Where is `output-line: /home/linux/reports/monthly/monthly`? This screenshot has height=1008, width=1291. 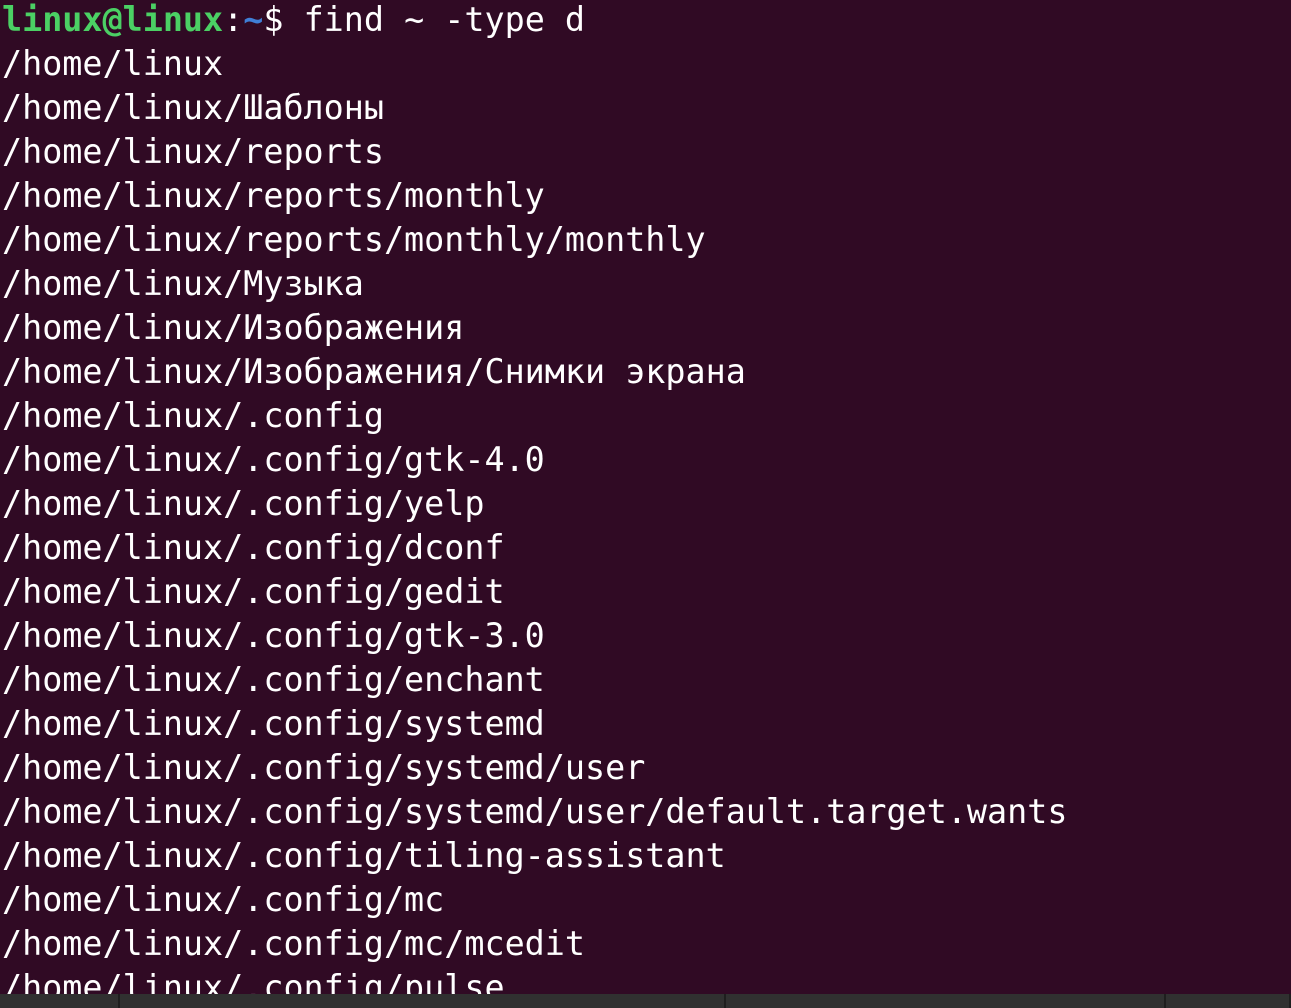 output-line: /home/linux/reports/monthly/monthly is located at coordinates (354, 239).